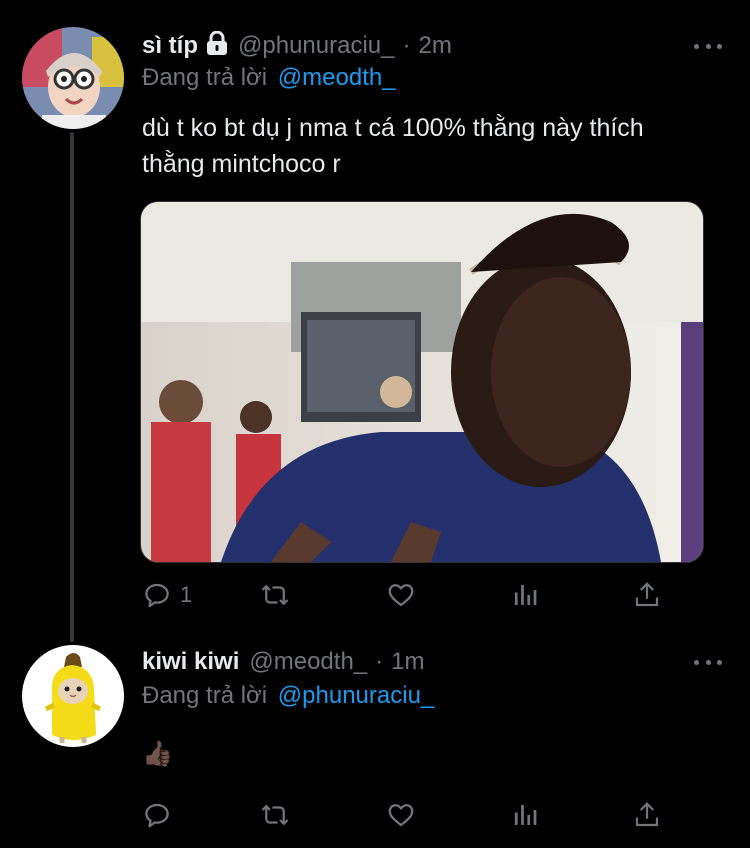 Image resolution: width=750 pixels, height=848 pixels. What do you see at coordinates (434, 46) in the screenshot?
I see `timestamp: 2m` at bounding box center [434, 46].